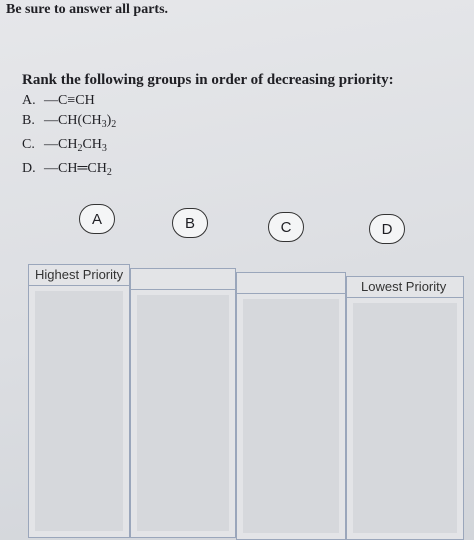 The image size is (474, 540). Describe the element at coordinates (291, 283) in the screenshot. I see `rank-slot-3-header` at that location.